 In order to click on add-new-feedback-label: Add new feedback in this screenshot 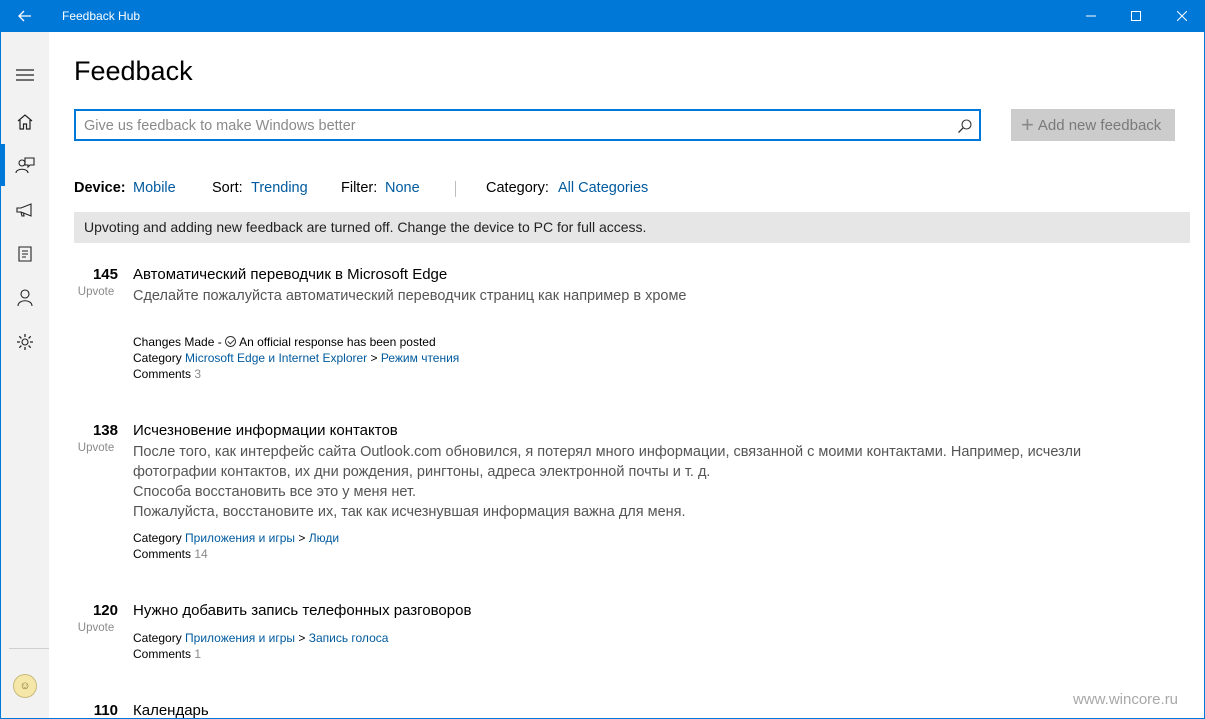, I will do `click(1099, 125)`.